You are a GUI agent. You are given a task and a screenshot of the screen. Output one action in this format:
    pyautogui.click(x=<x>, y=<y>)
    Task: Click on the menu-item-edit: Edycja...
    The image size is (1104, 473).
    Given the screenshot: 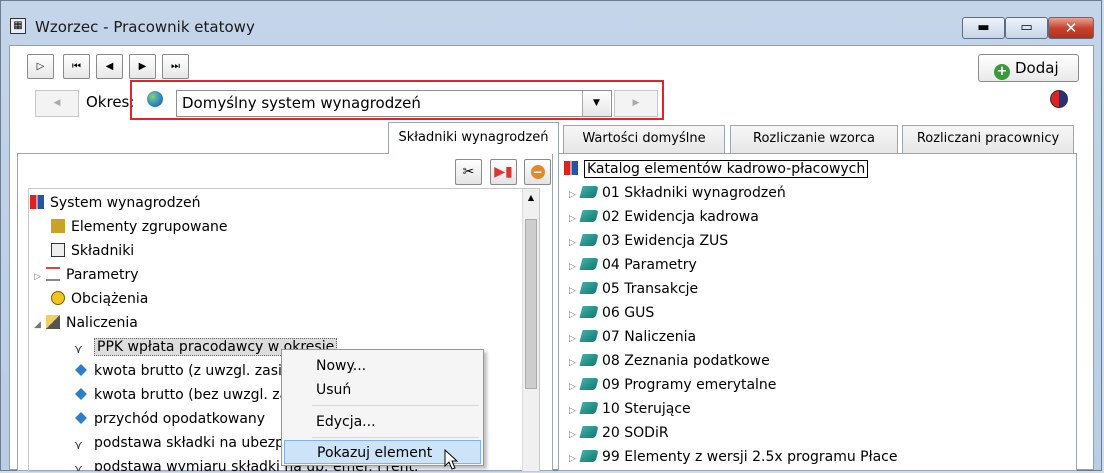 What is the action you would take?
    pyautogui.click(x=382, y=422)
    